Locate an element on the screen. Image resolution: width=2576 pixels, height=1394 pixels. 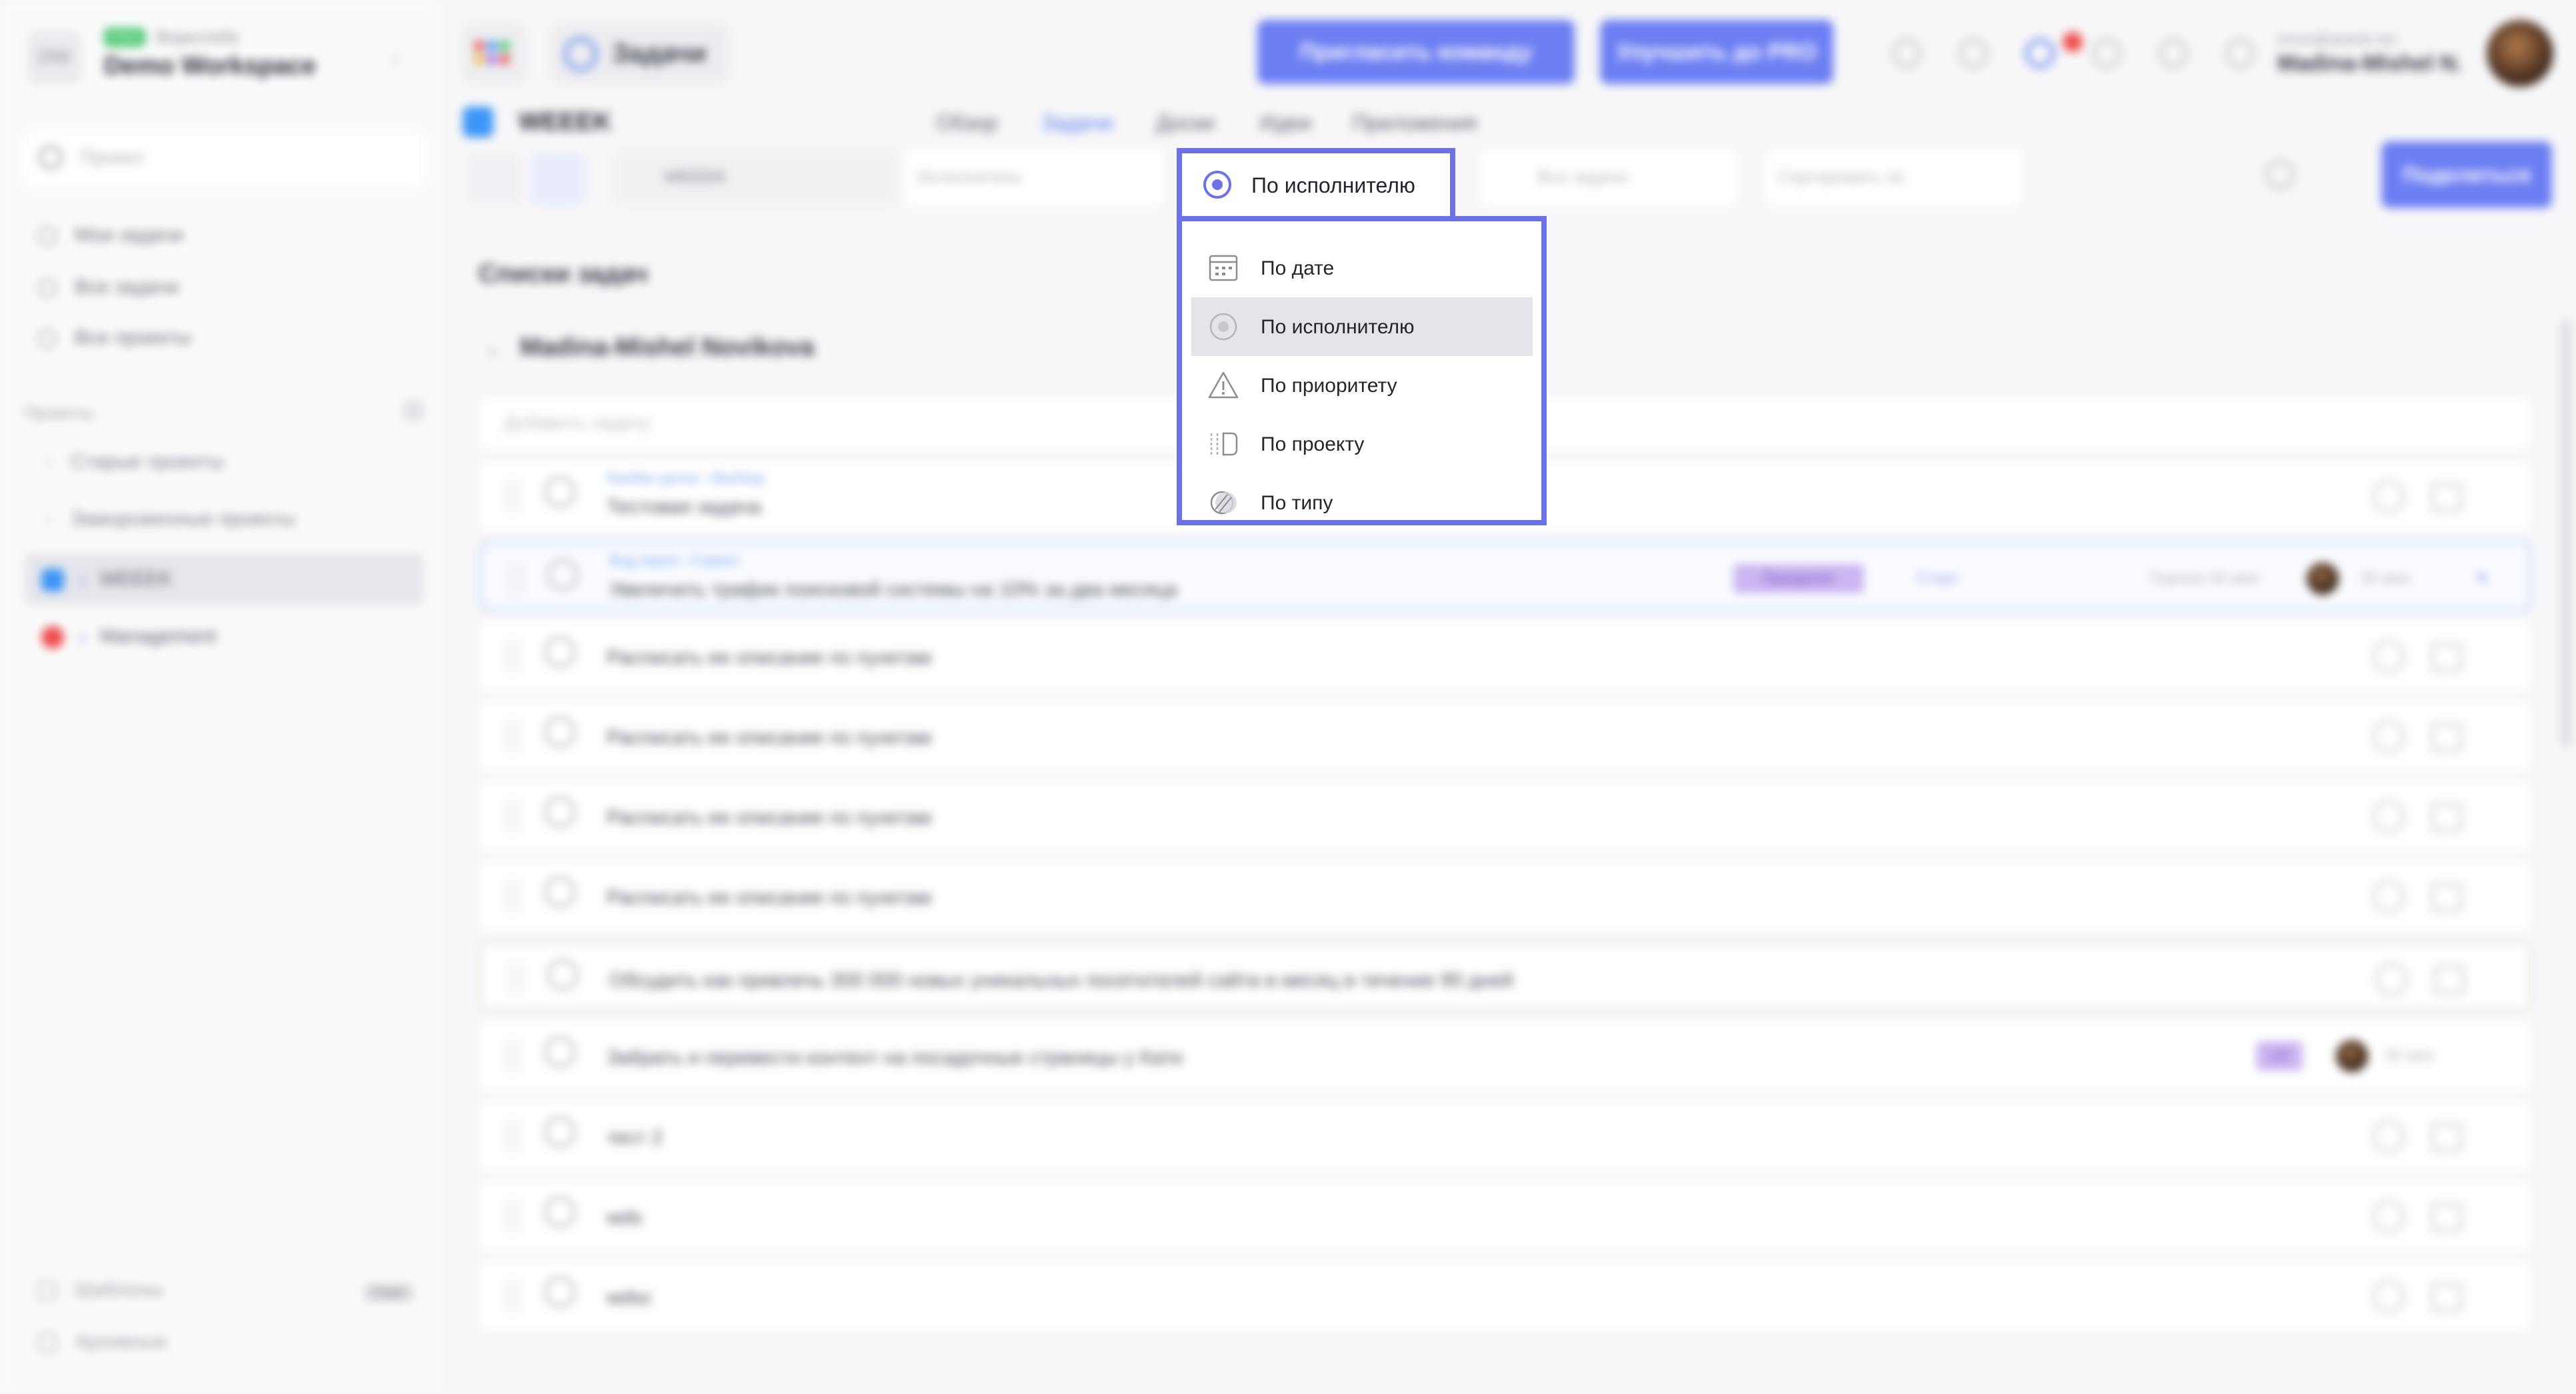
tab-overview: Обзор is located at coordinates (966, 123).